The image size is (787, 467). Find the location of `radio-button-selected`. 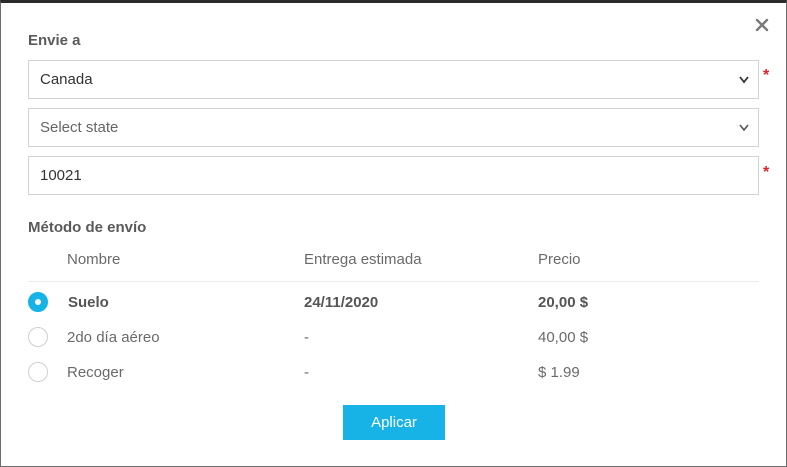

radio-button-selected is located at coordinates (38, 302).